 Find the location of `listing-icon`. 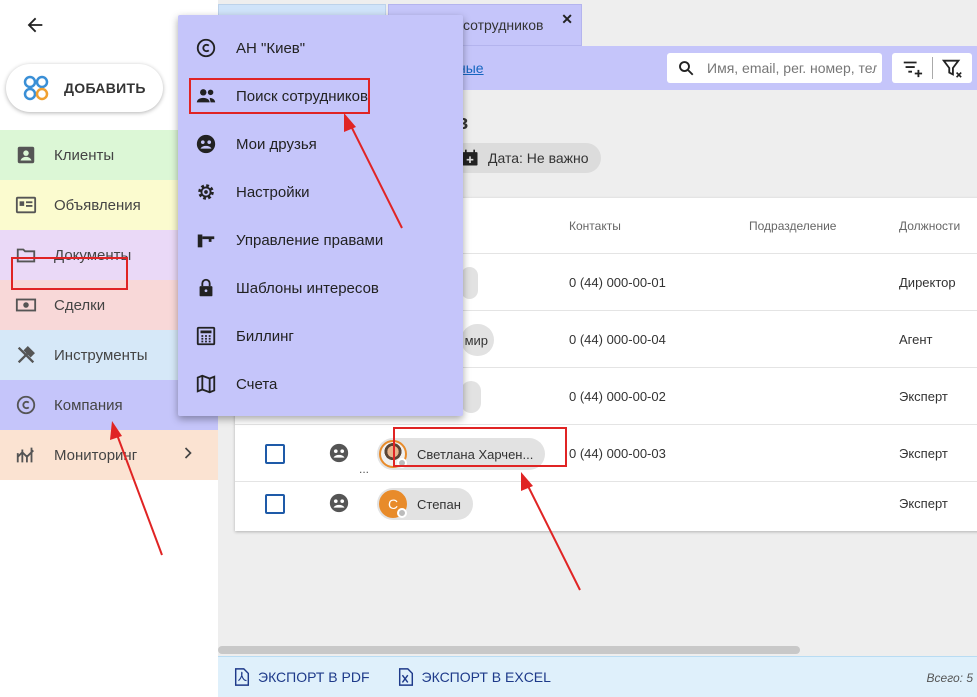

listing-icon is located at coordinates (26, 205).